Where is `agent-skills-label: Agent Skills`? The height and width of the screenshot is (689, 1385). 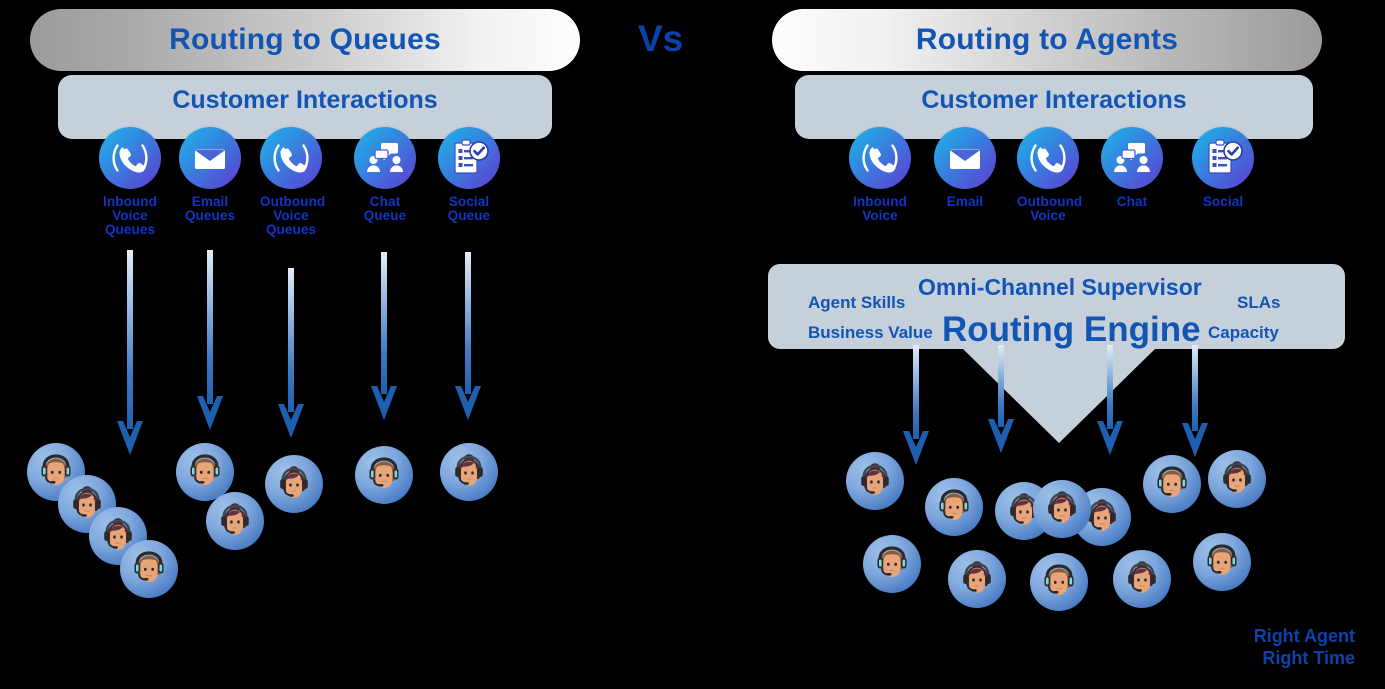 agent-skills-label: Agent Skills is located at coordinates (857, 302).